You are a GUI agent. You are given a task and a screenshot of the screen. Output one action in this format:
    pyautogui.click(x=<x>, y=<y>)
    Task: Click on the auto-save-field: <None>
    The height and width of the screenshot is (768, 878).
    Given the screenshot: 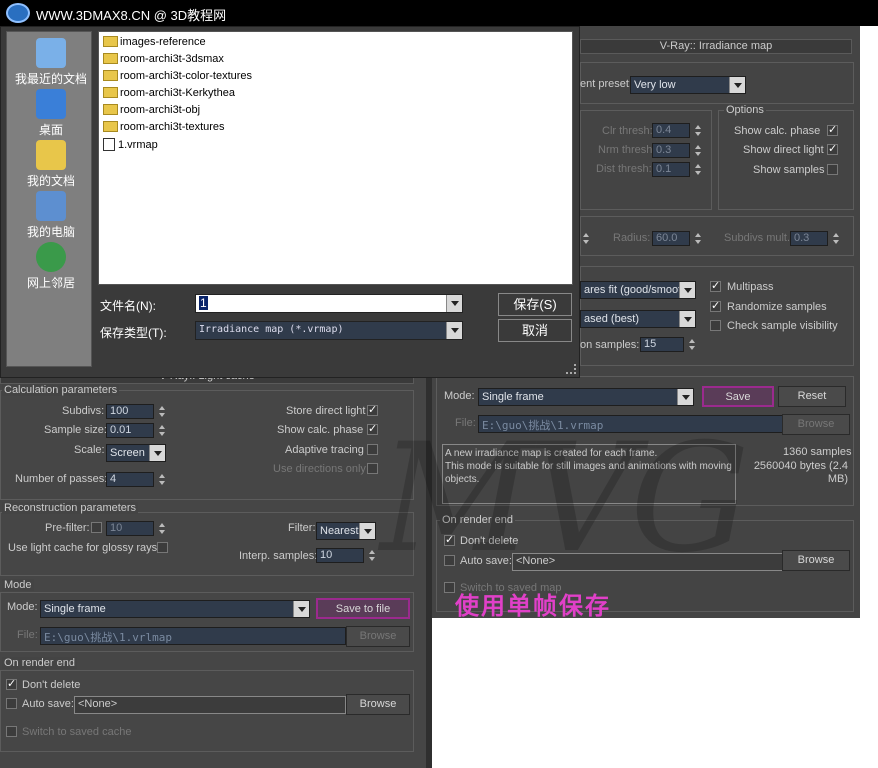 What is the action you would take?
    pyautogui.click(x=648, y=562)
    